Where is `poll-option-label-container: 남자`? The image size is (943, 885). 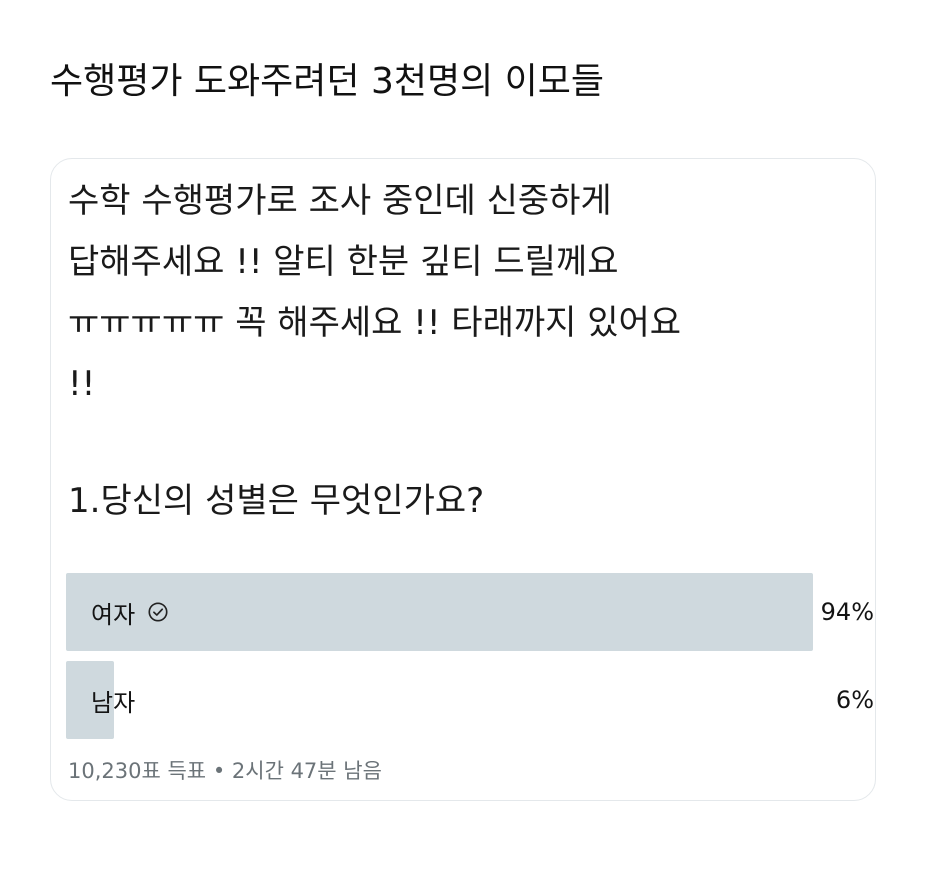
poll-option-label-container: 남자 is located at coordinates (113, 700).